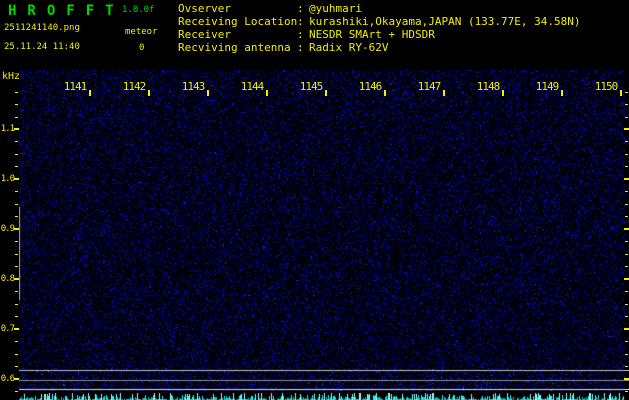  What do you see at coordinates (204, 34) in the screenshot?
I see `info-label: Receiver` at bounding box center [204, 34].